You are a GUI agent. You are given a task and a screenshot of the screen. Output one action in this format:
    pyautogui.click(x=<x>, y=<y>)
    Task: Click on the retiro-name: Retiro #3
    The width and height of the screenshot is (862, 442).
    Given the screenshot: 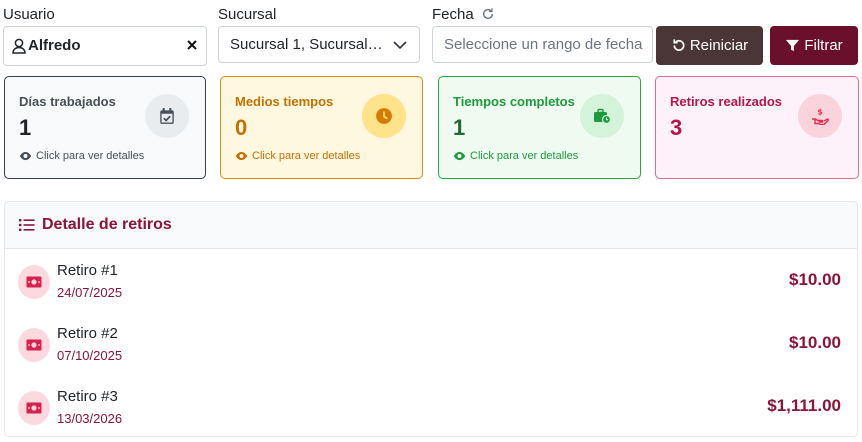 What is the action you would take?
    pyautogui.click(x=87, y=396)
    